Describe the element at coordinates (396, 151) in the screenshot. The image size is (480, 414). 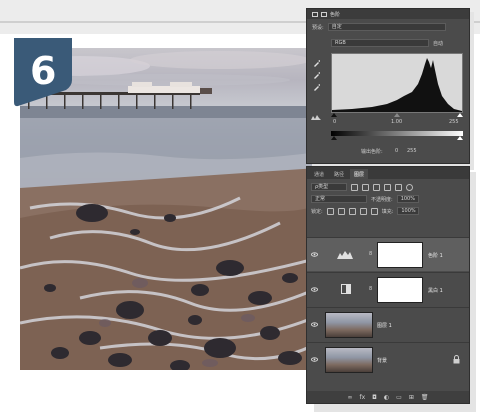
I see `output-low-value: 0` at that location.